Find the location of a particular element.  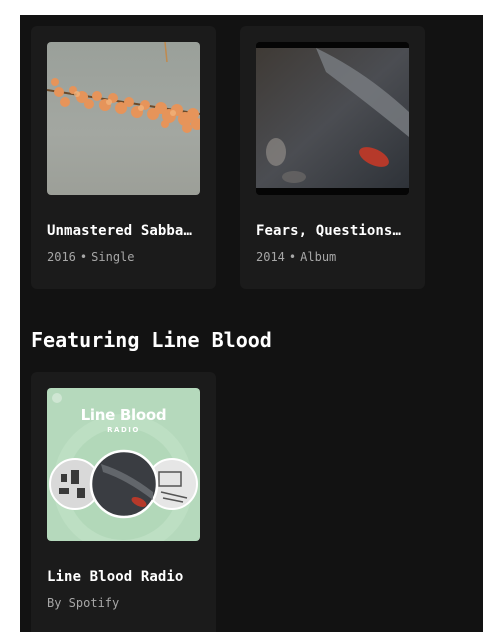

playlist-subtitle: By Spotify is located at coordinates (83, 603).